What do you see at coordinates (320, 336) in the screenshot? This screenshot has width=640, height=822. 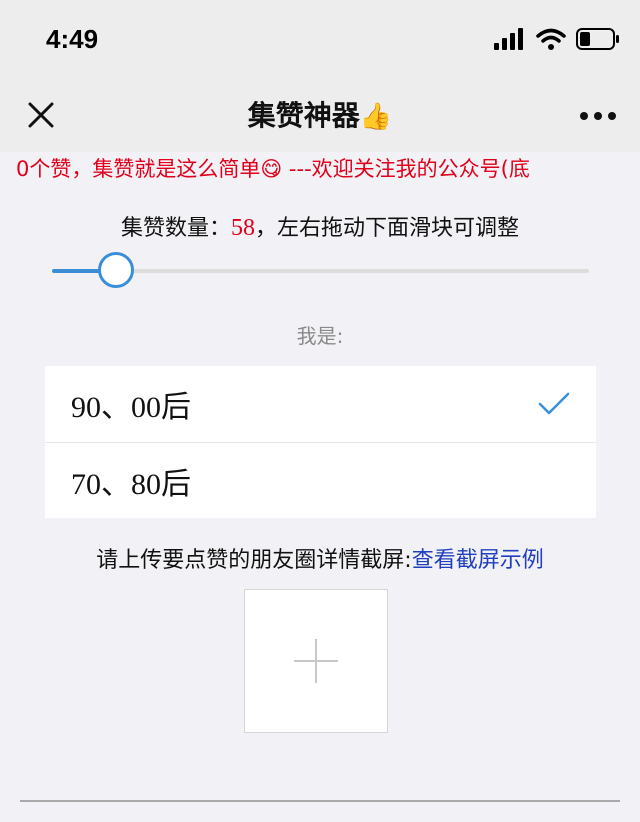 I see `role-label: 我是:` at bounding box center [320, 336].